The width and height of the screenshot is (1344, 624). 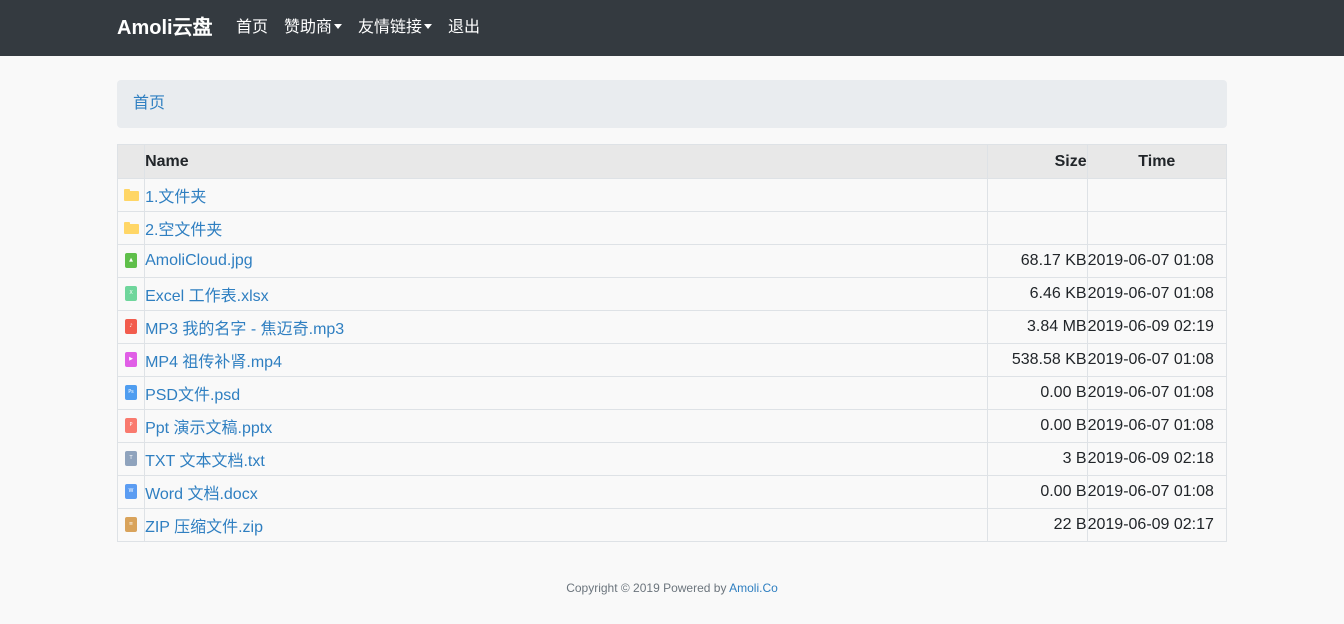 What do you see at coordinates (202, 494) in the screenshot?
I see `file-name-link: Word 文档.docx` at bounding box center [202, 494].